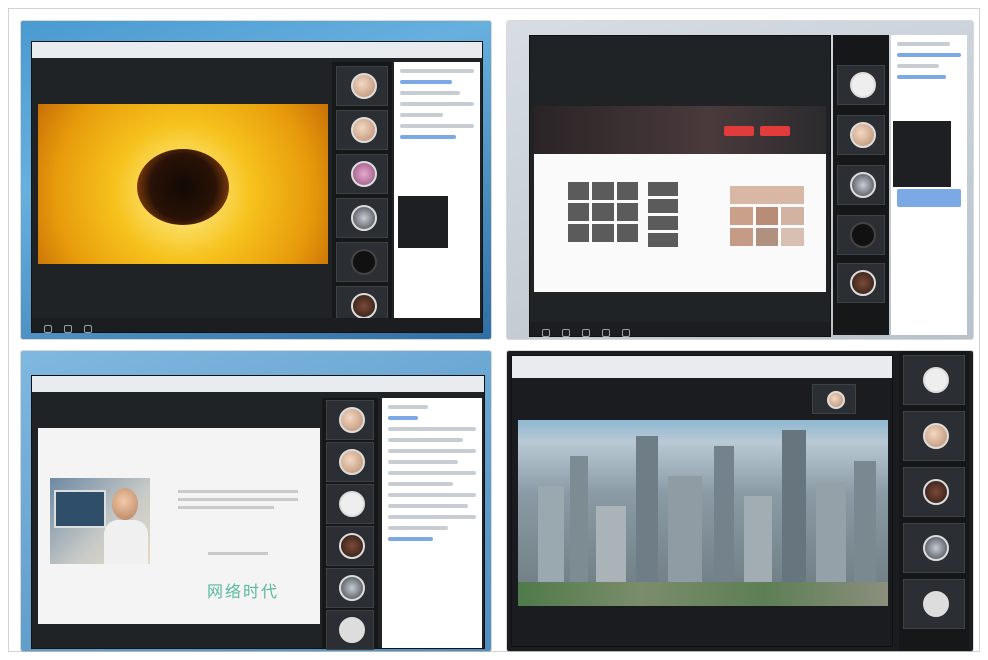  Describe the element at coordinates (680, 130) in the screenshot. I see `web-banner` at that location.